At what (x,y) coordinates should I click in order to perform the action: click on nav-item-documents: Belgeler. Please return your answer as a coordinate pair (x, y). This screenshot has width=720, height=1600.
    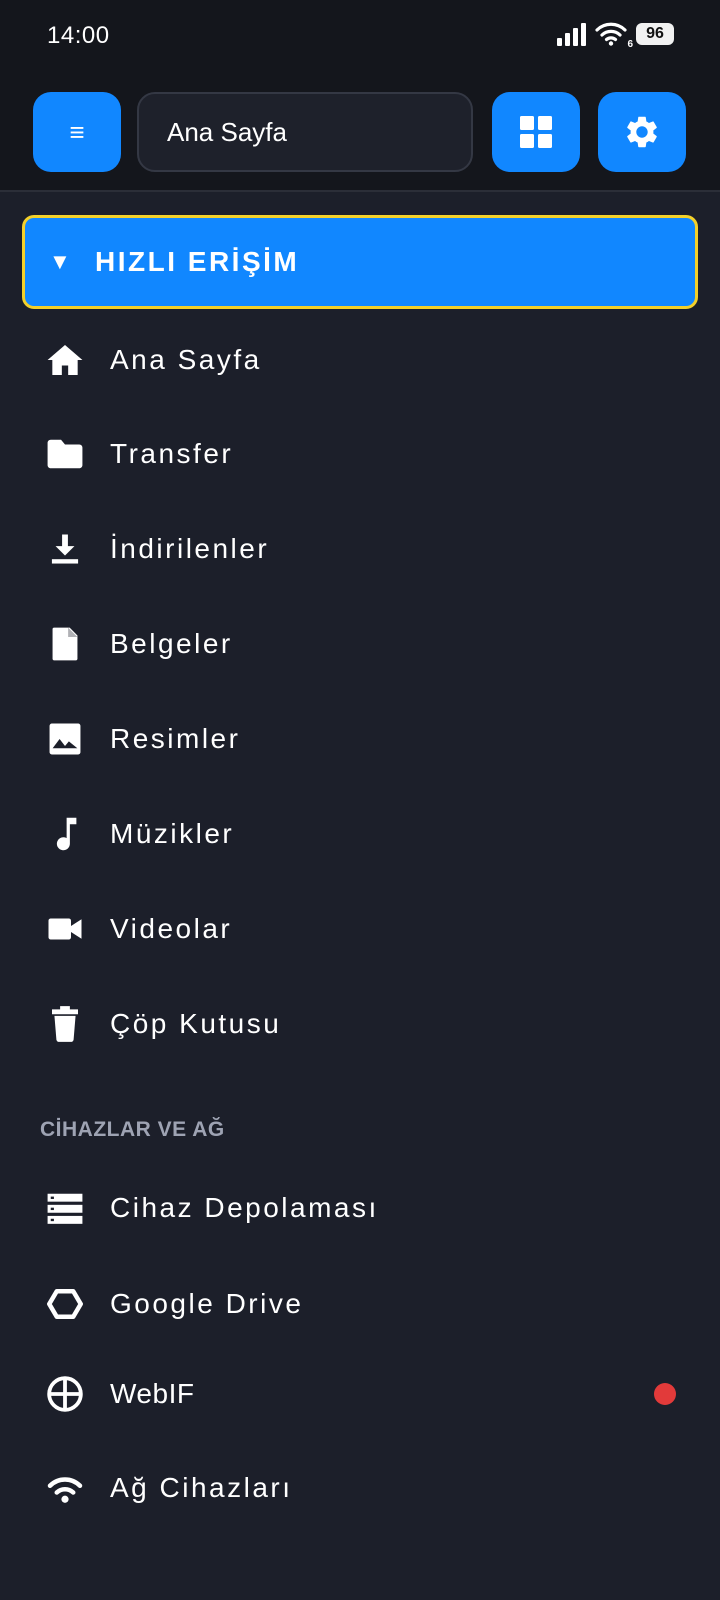
    Looking at the image, I should click on (360, 644).